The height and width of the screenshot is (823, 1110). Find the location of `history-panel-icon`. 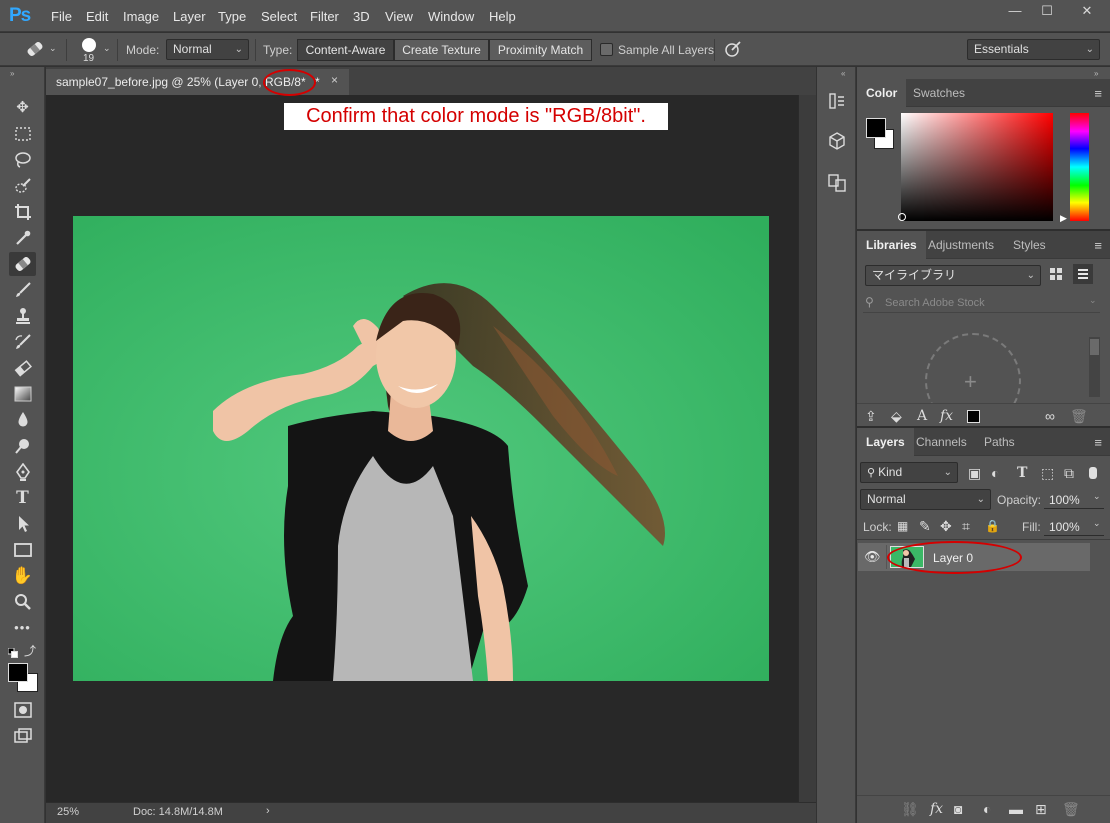

history-panel-icon is located at coordinates (837, 102).